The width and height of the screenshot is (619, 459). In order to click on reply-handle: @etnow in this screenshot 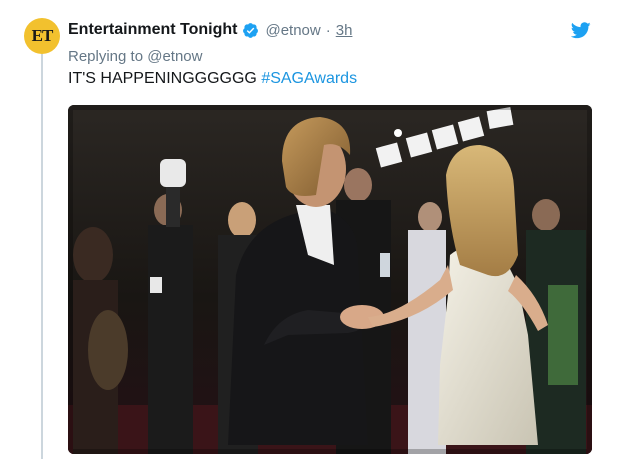, I will do `click(174, 56)`.